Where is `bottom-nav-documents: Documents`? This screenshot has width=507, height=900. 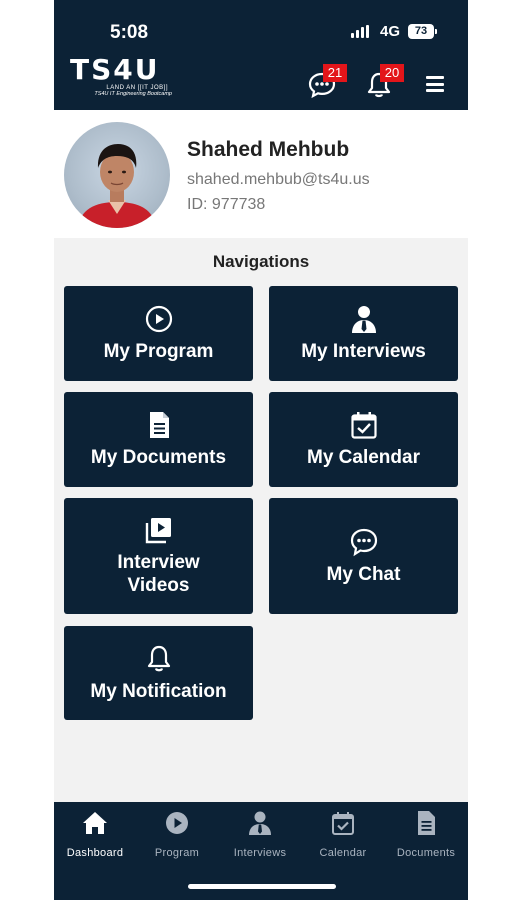 bottom-nav-documents: Documents is located at coordinates (426, 830).